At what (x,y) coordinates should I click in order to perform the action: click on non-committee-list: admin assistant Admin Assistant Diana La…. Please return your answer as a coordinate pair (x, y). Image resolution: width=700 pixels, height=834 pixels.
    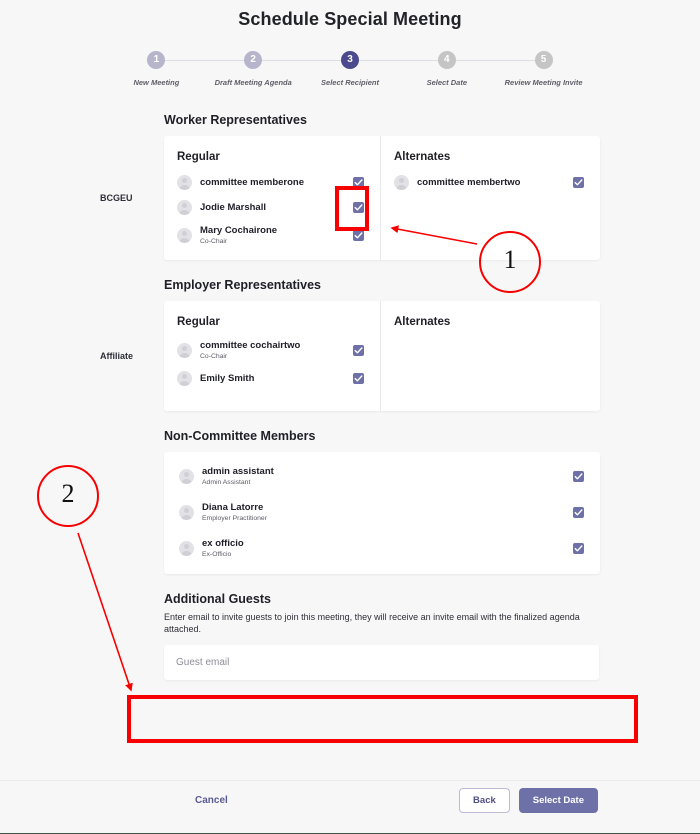
    Looking at the image, I should click on (382, 513).